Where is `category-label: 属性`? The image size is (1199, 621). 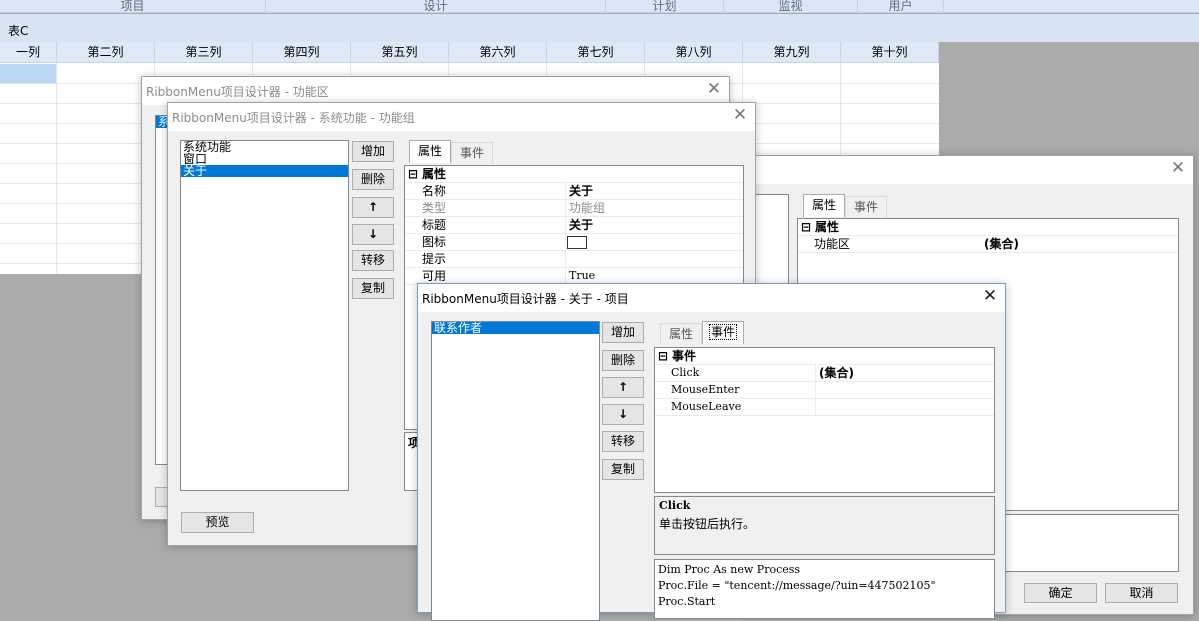 category-label: 属性 is located at coordinates (827, 227).